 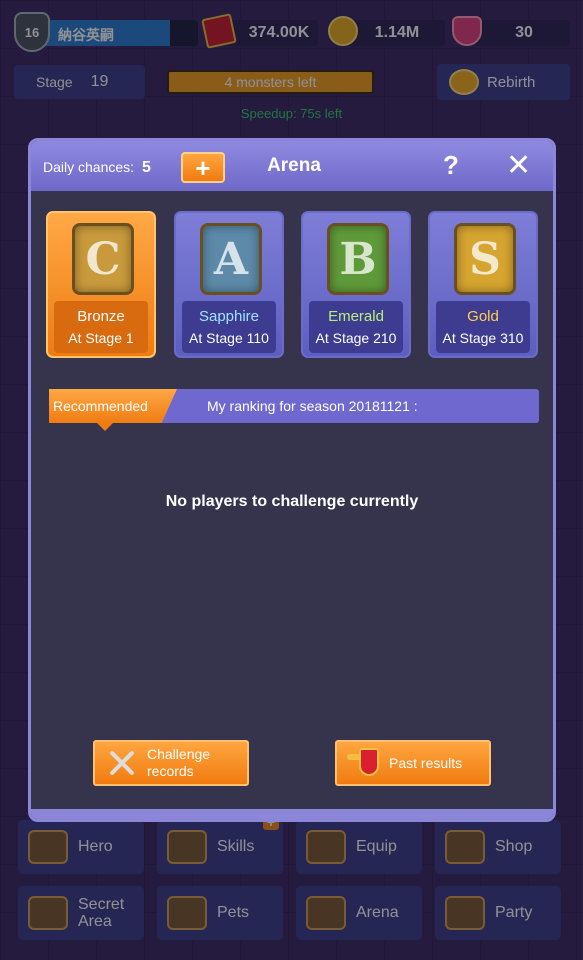 What do you see at coordinates (113, 406) in the screenshot?
I see `recommended-tab: Recommended` at bounding box center [113, 406].